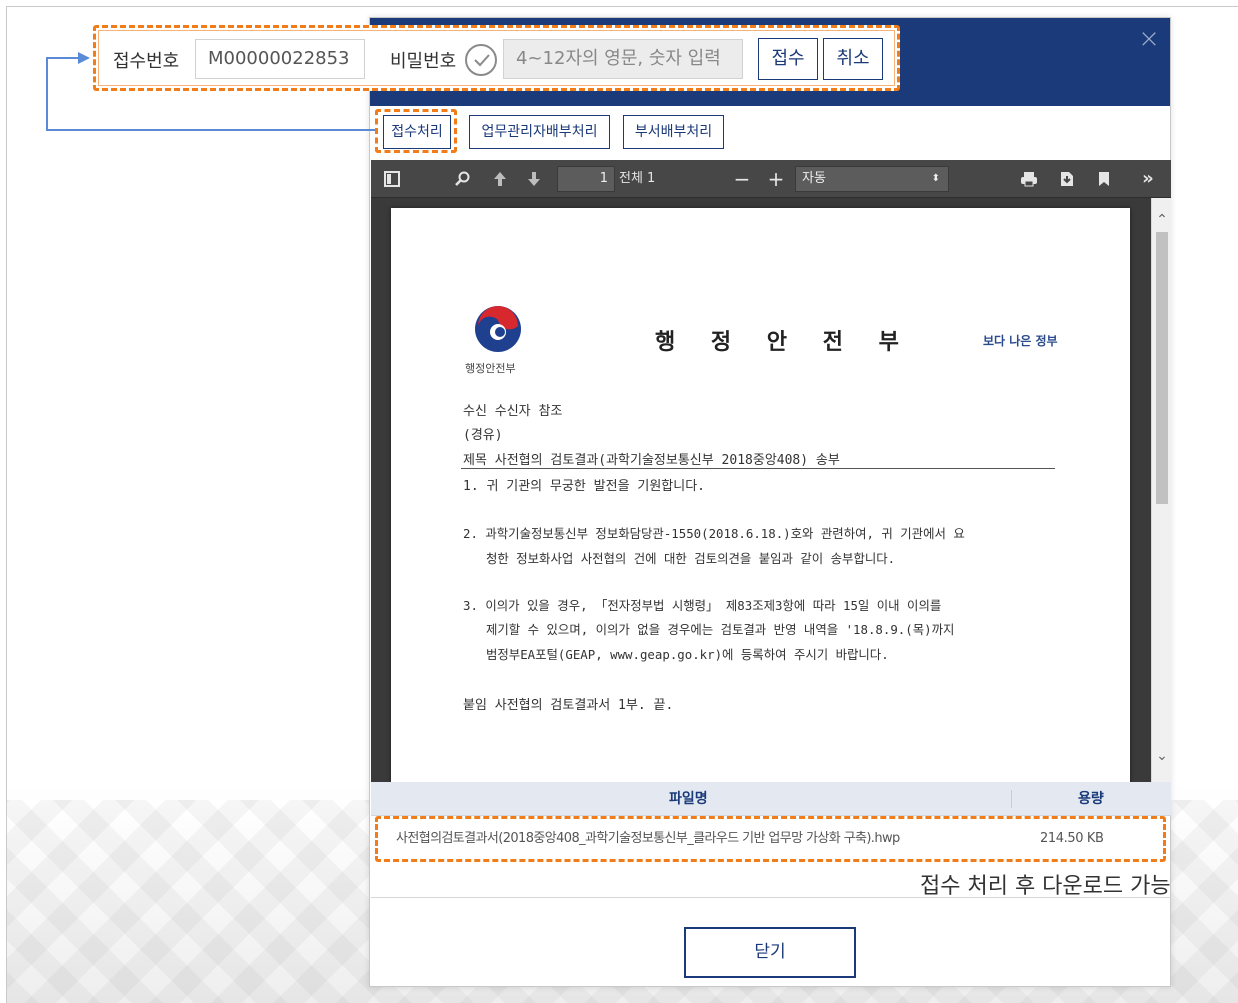  What do you see at coordinates (1149, 39) in the screenshot?
I see `close-icon: ×` at bounding box center [1149, 39].